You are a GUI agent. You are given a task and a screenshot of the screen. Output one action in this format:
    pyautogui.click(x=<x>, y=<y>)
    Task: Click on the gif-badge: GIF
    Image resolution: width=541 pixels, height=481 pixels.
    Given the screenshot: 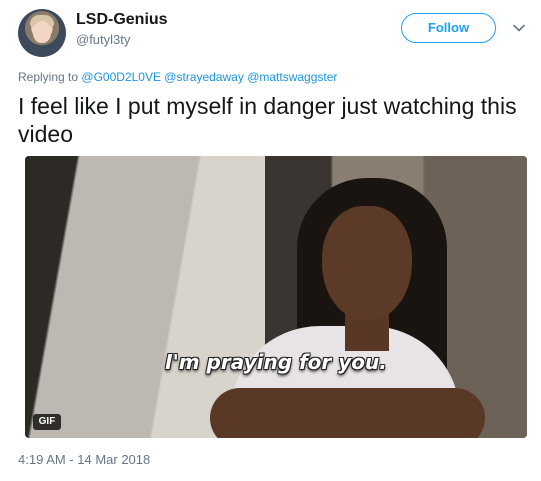 What is the action you would take?
    pyautogui.click(x=47, y=422)
    